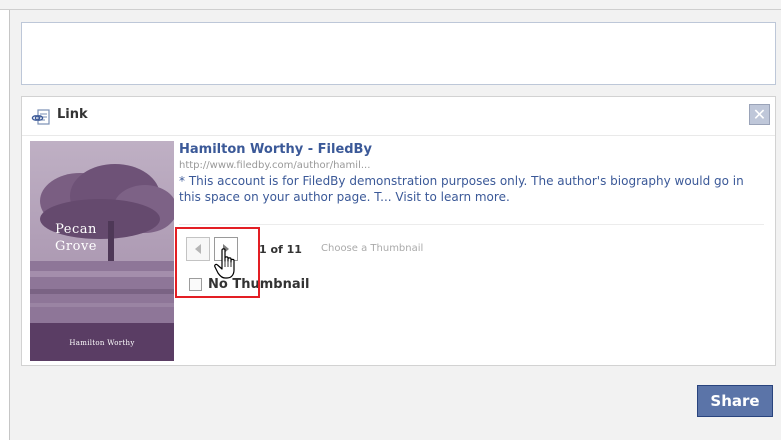 The width and height of the screenshot is (781, 440). Describe the element at coordinates (275, 150) in the screenshot. I see `link-title: Hamilton Worthy - FiledBy` at that location.